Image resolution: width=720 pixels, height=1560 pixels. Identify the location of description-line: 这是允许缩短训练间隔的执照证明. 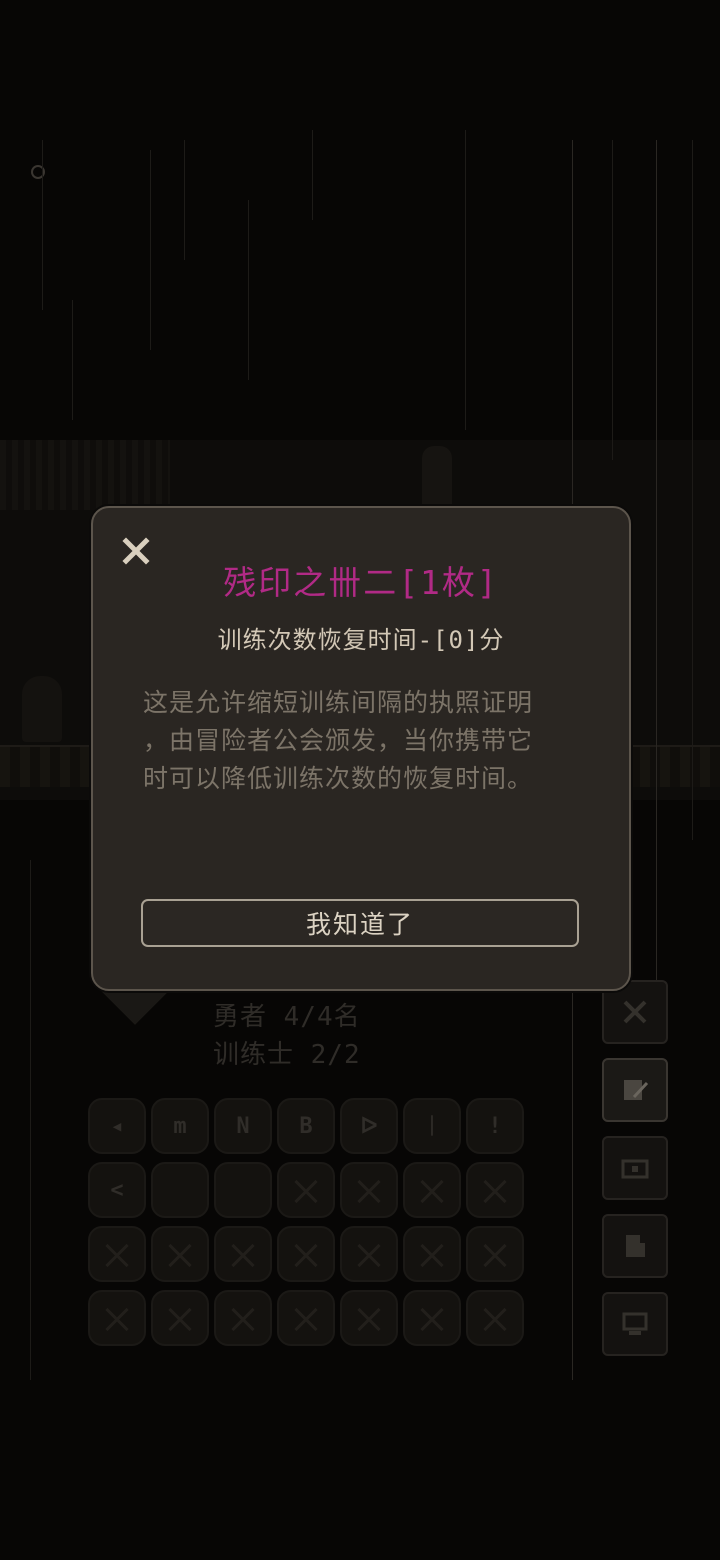
(338, 702).